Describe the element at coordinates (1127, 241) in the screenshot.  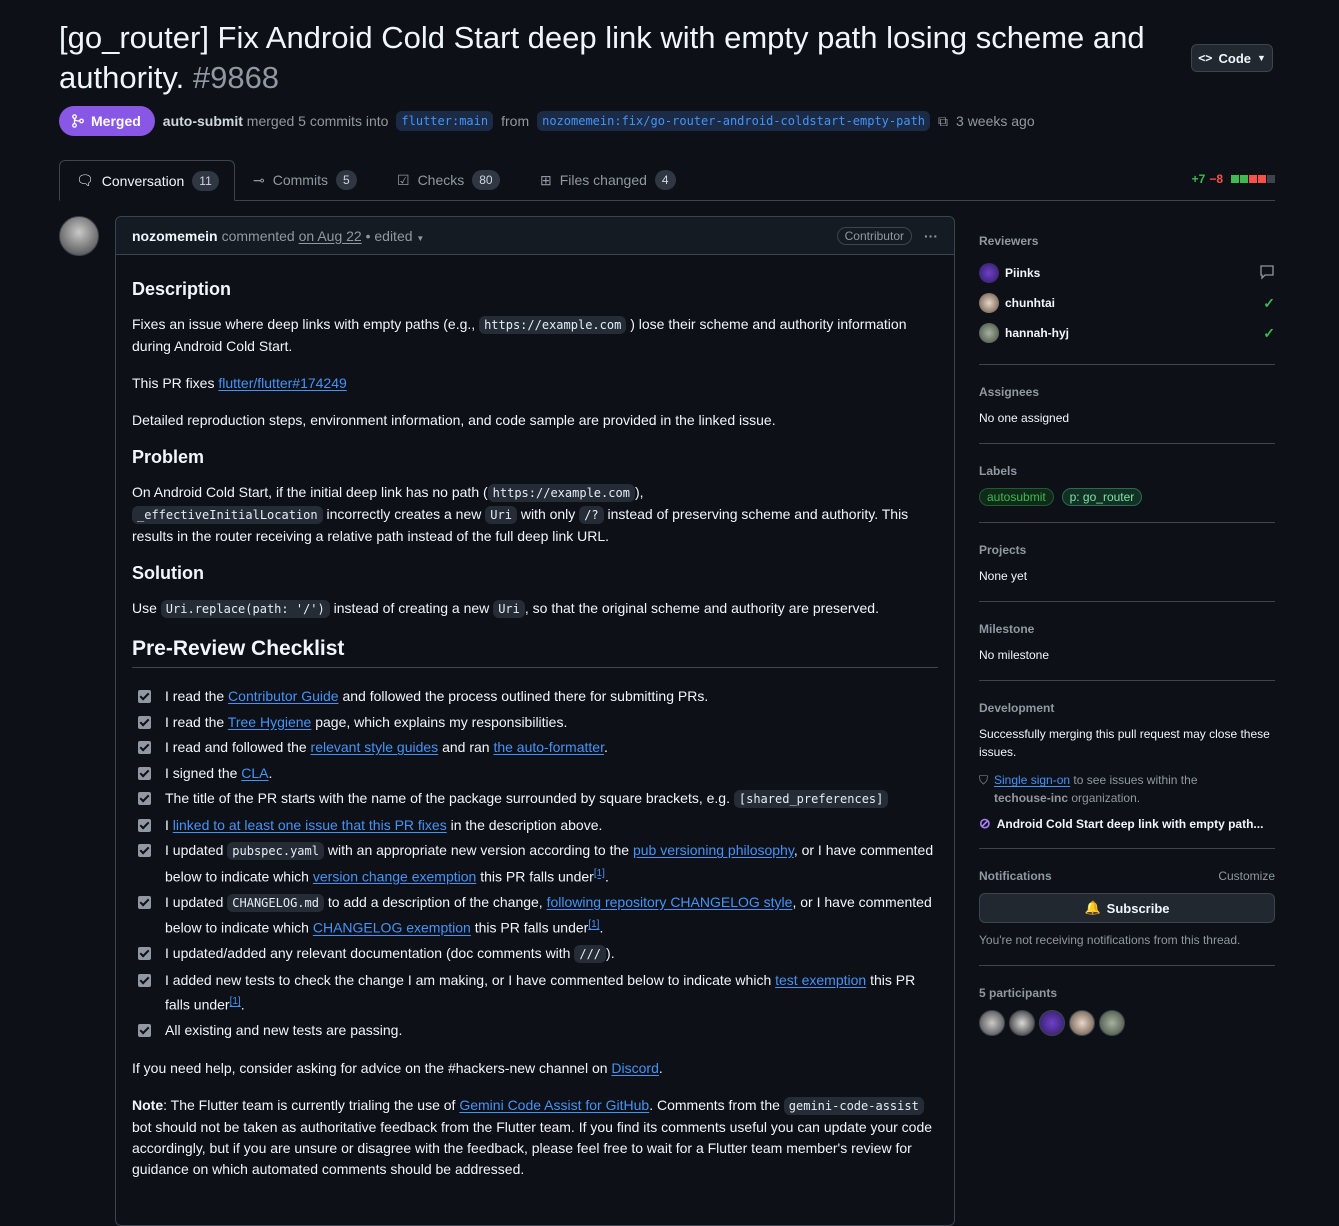
I see `section-title: Reviewers` at that location.